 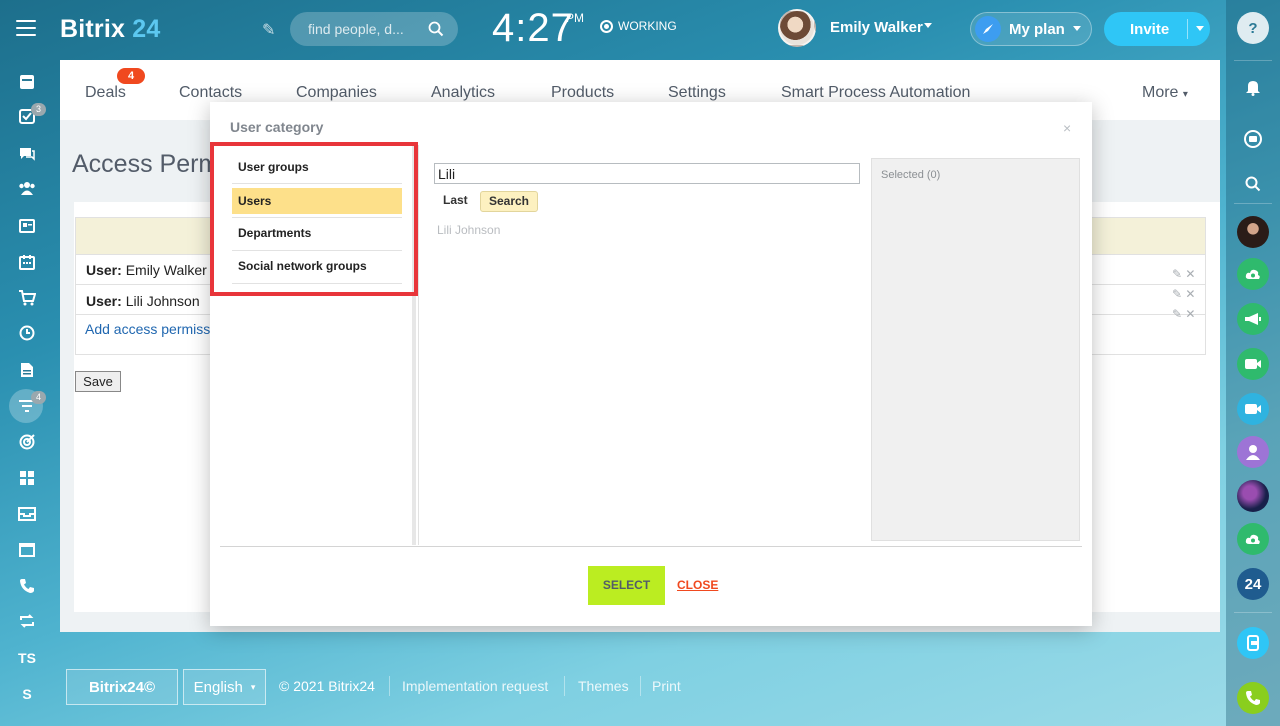 I want to click on record-icon, so click(x=606, y=26).